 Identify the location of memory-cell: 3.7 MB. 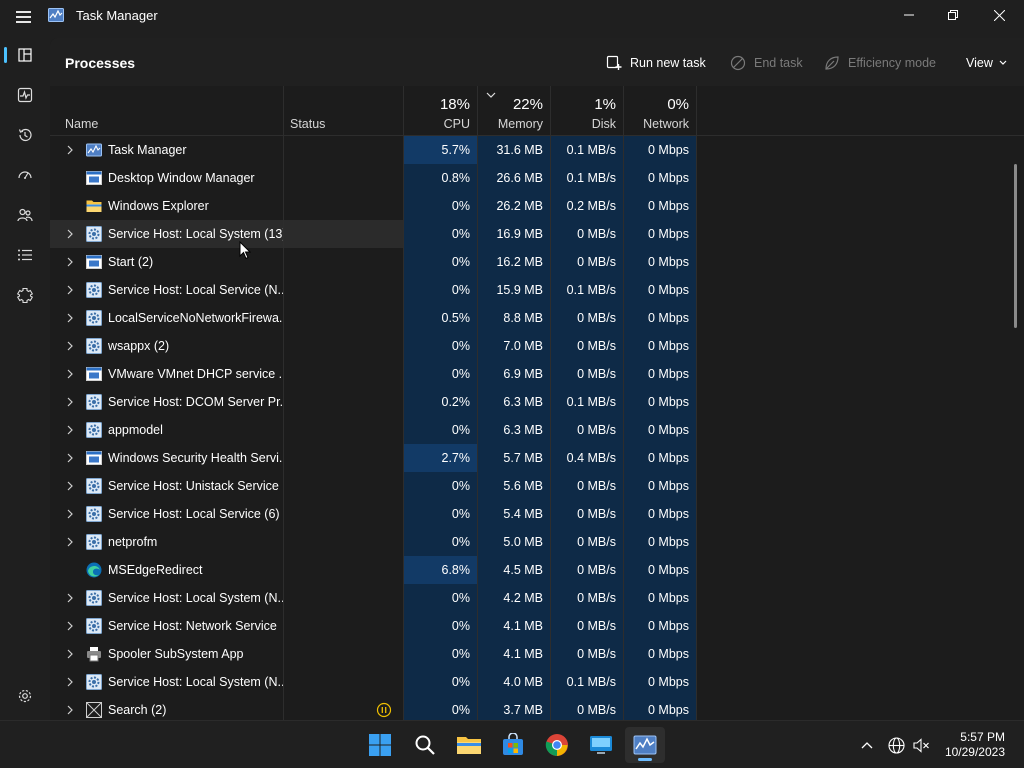
(513, 708).